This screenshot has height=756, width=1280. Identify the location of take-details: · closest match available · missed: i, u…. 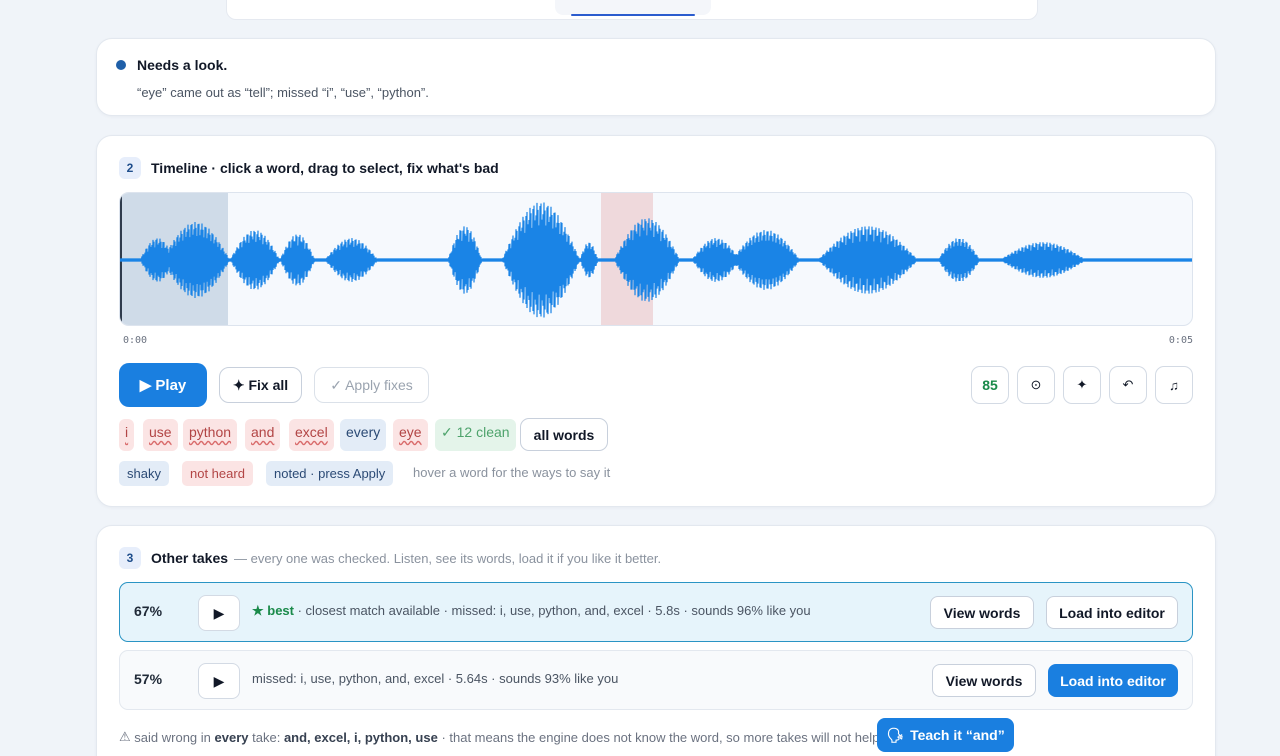
(552, 610).